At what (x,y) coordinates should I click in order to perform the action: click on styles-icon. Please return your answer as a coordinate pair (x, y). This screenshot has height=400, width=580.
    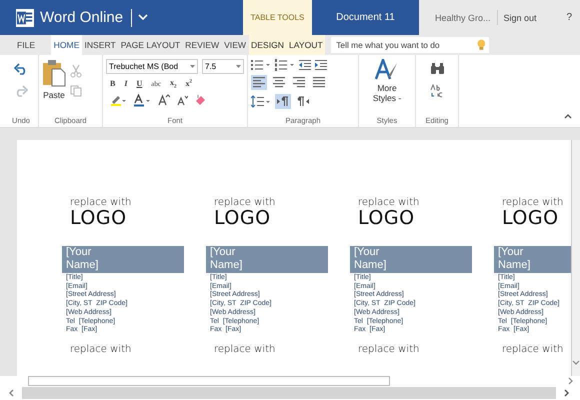
    Looking at the image, I should click on (387, 70).